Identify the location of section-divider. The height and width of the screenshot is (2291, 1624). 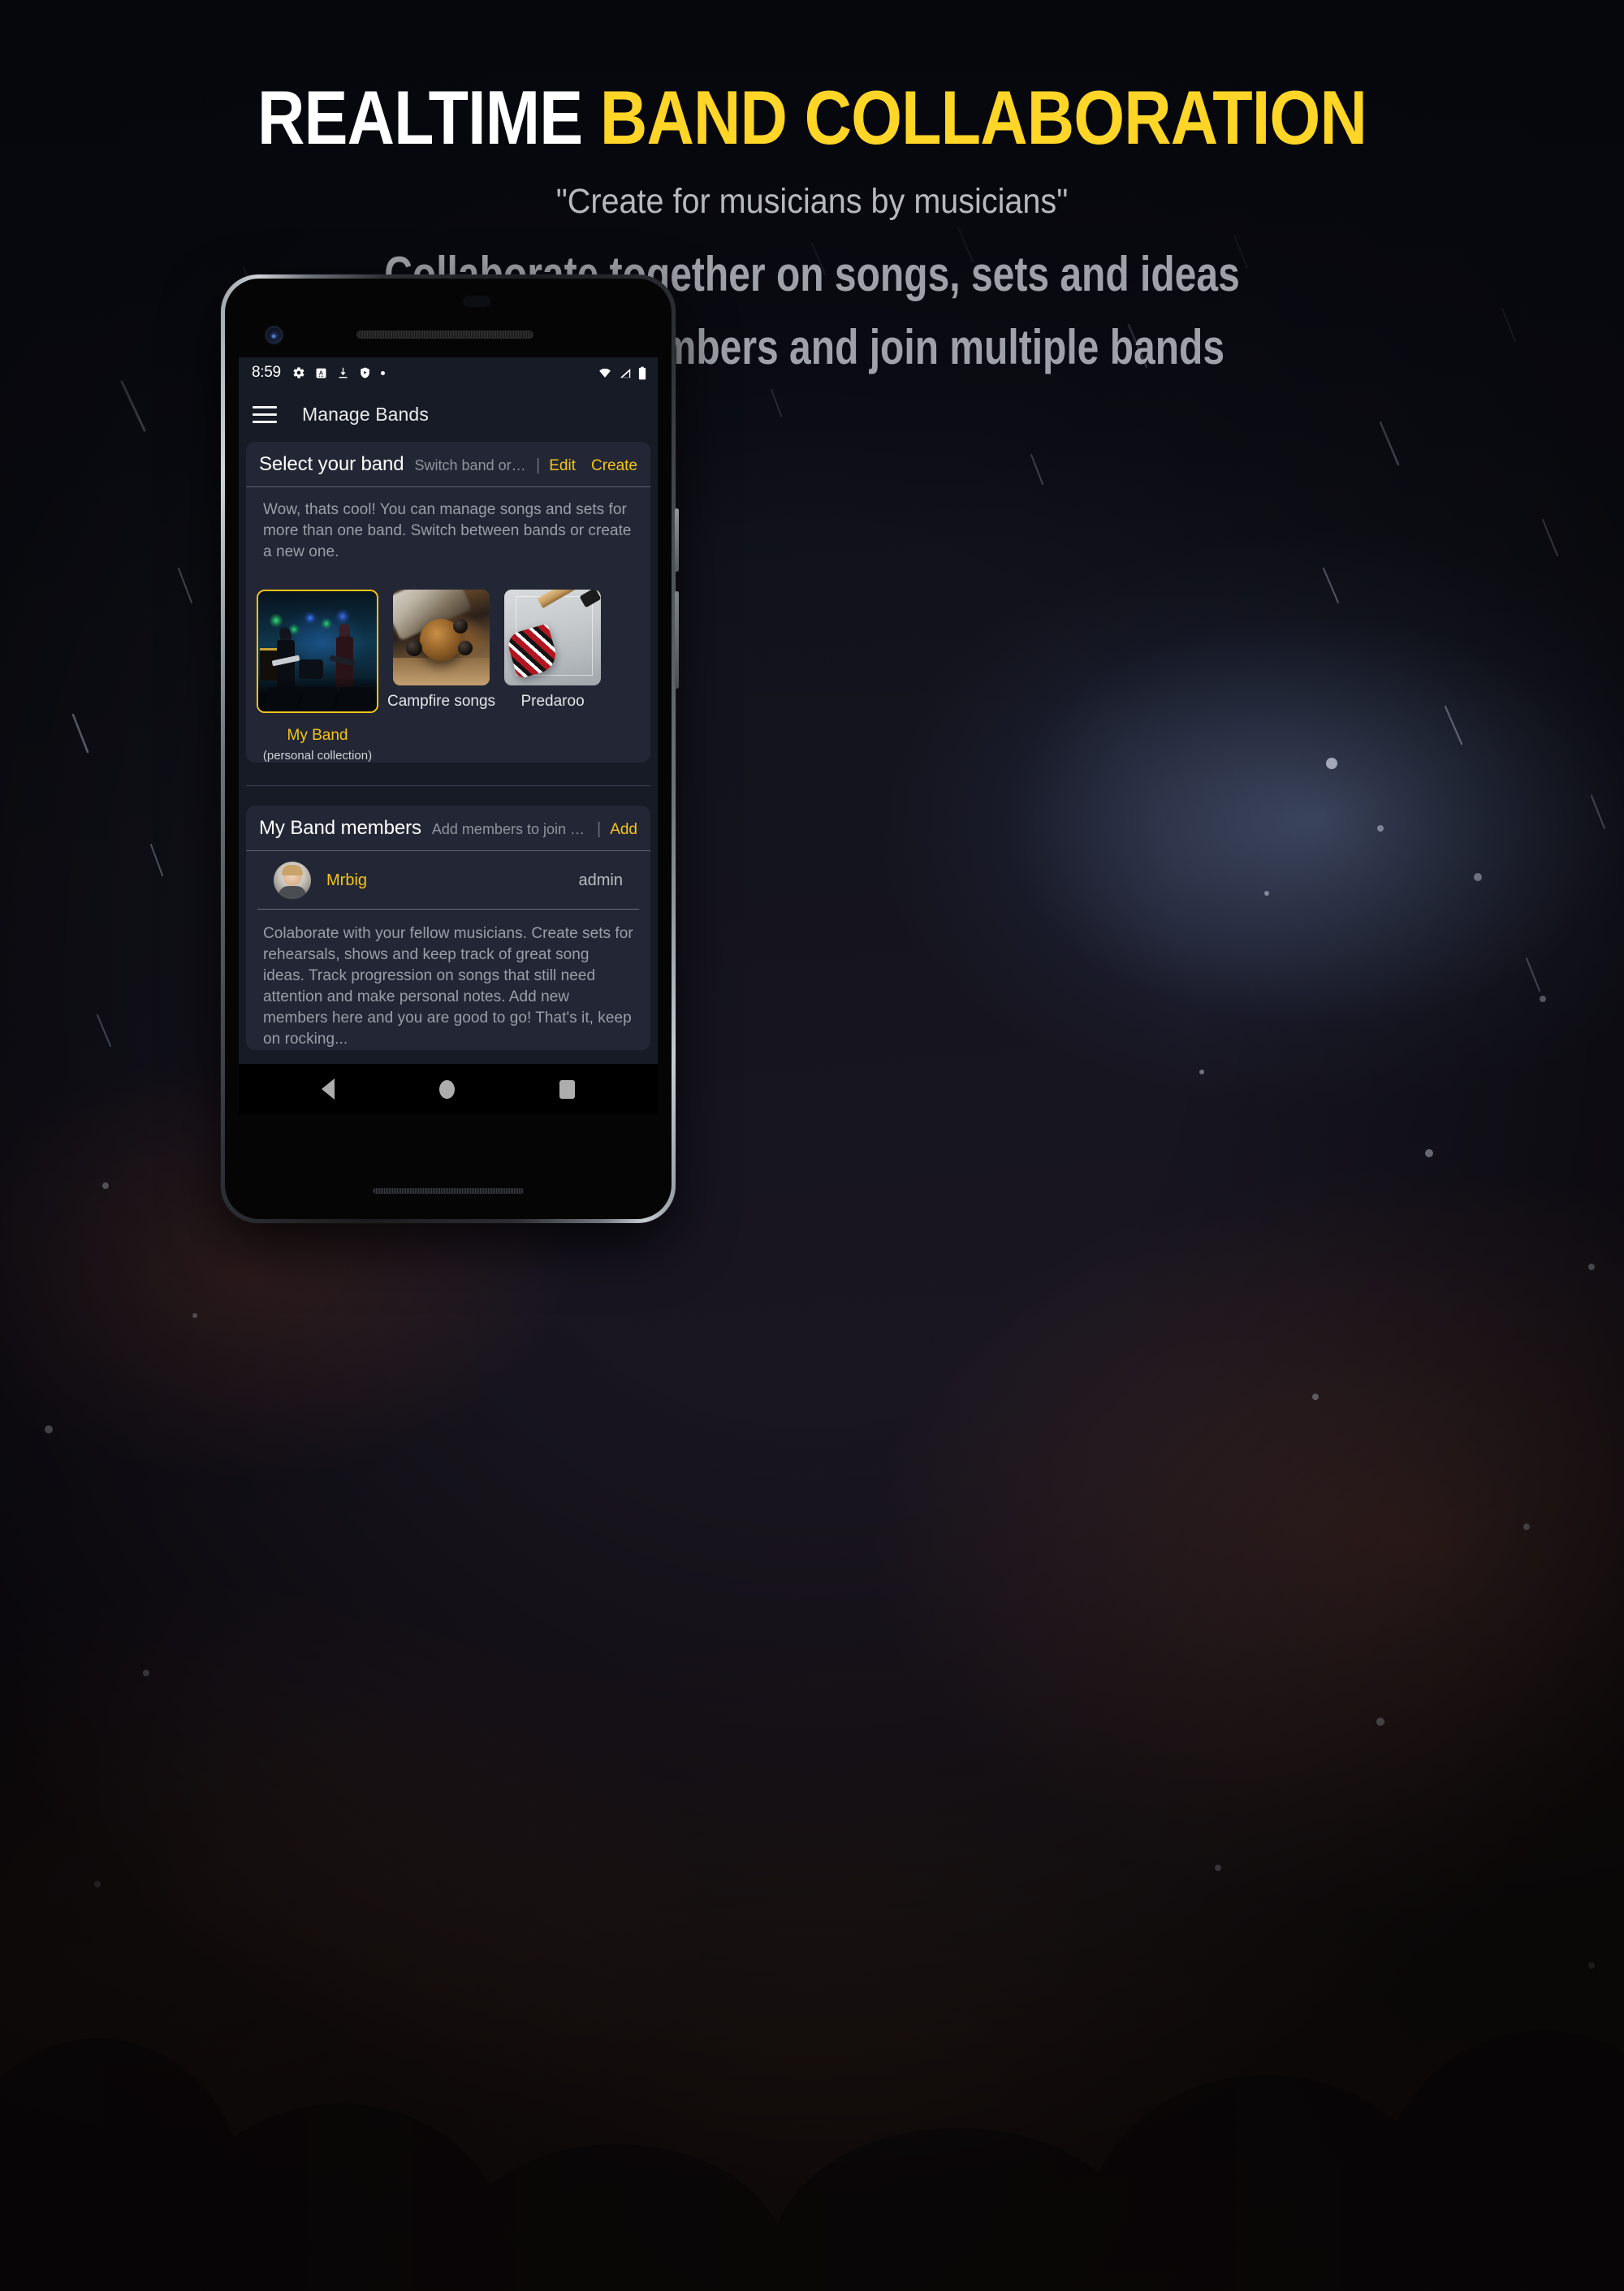
(448, 786).